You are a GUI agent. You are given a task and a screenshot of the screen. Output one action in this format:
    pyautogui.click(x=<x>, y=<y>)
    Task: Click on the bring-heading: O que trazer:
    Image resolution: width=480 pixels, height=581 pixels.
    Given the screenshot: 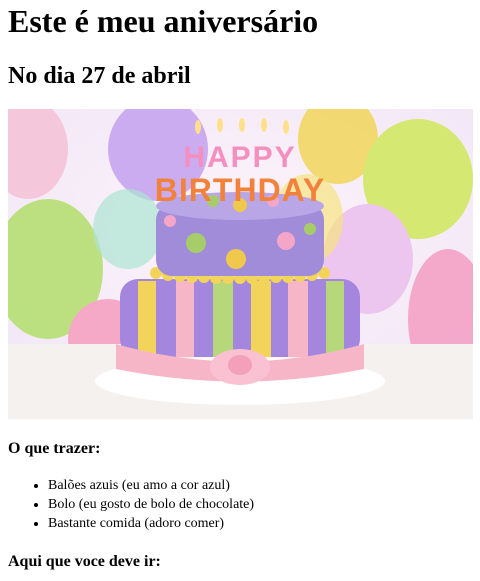 What is the action you would take?
    pyautogui.click(x=54, y=448)
    